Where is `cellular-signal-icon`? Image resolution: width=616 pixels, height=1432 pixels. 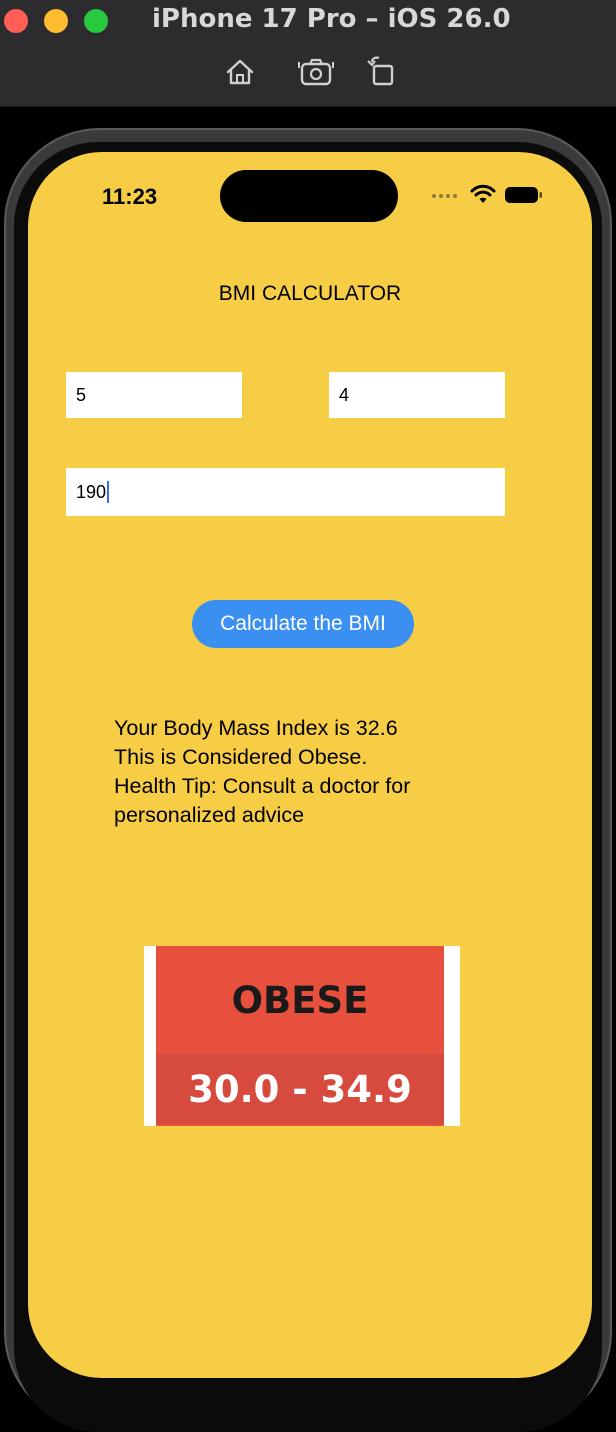
cellular-signal-icon is located at coordinates (444, 196).